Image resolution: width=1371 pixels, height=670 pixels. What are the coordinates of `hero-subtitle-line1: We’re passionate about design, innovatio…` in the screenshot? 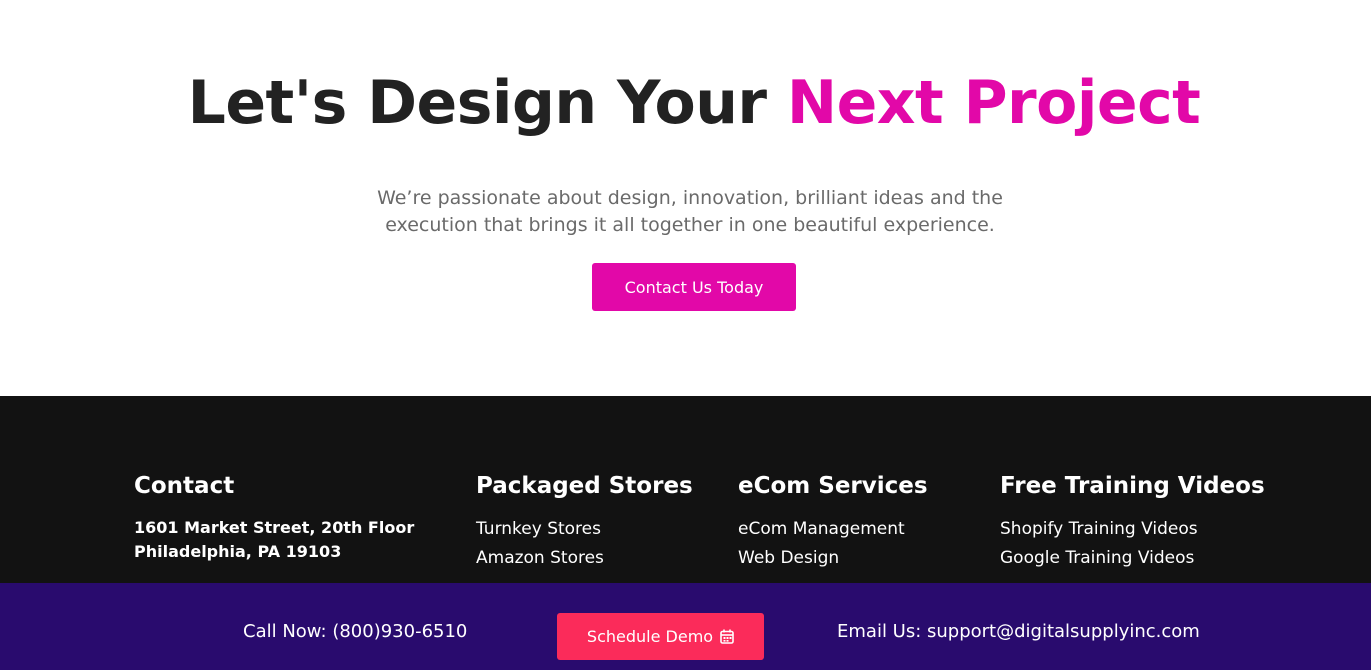 It's located at (690, 198).